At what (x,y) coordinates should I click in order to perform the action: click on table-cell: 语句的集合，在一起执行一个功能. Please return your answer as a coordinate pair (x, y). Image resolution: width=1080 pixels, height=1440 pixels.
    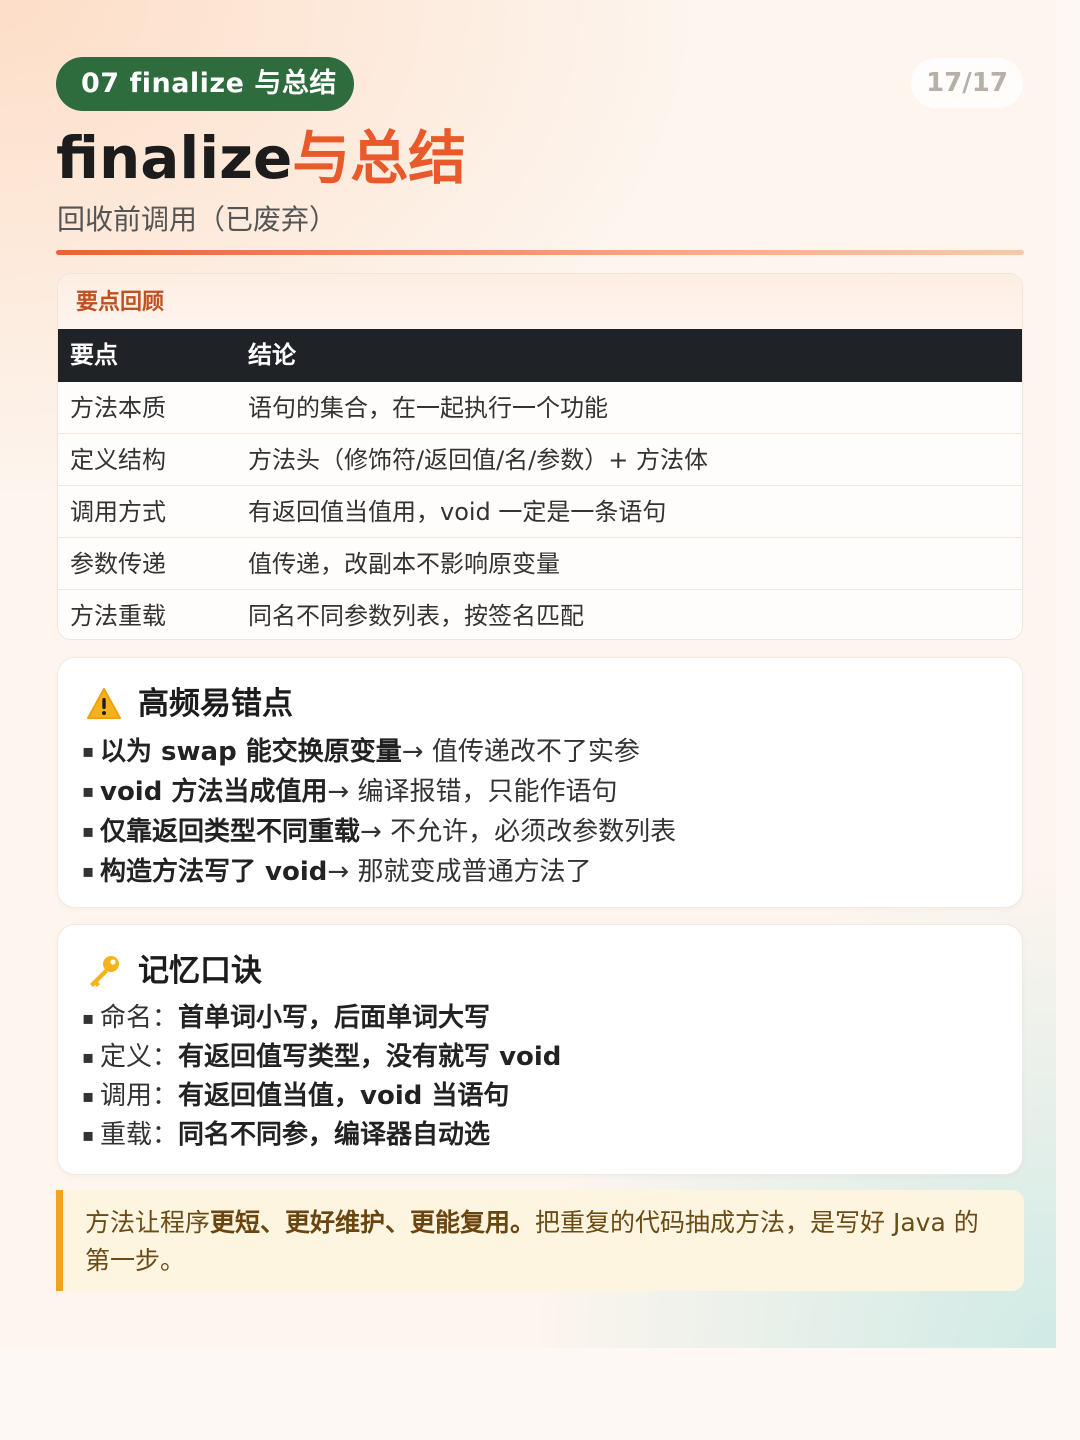
    Looking at the image, I should click on (428, 408).